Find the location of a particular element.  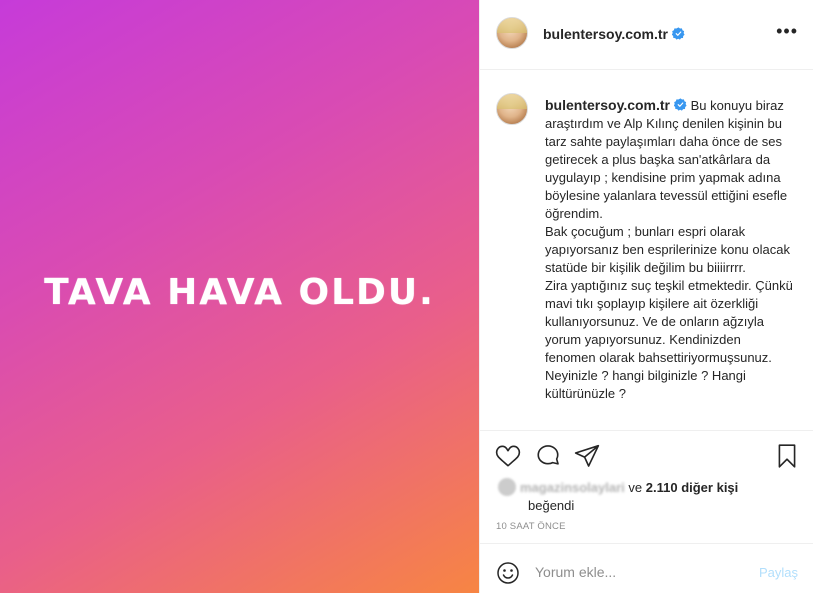

comment-input is located at coordinates (635, 572).